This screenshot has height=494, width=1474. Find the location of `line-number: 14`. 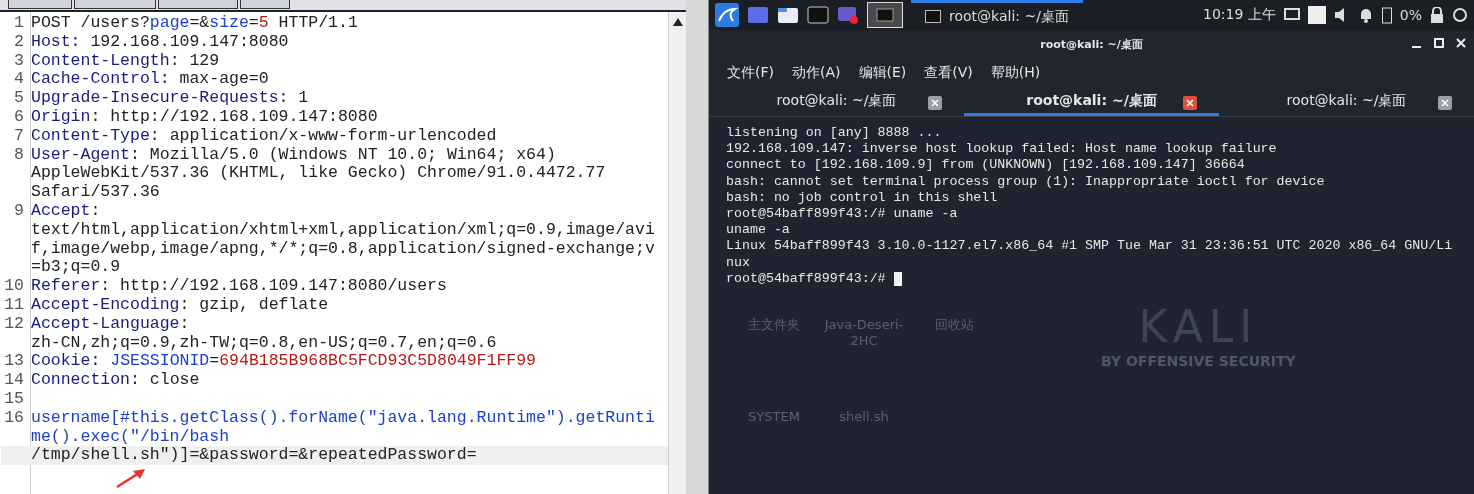

line-number: 14 is located at coordinates (14, 380).